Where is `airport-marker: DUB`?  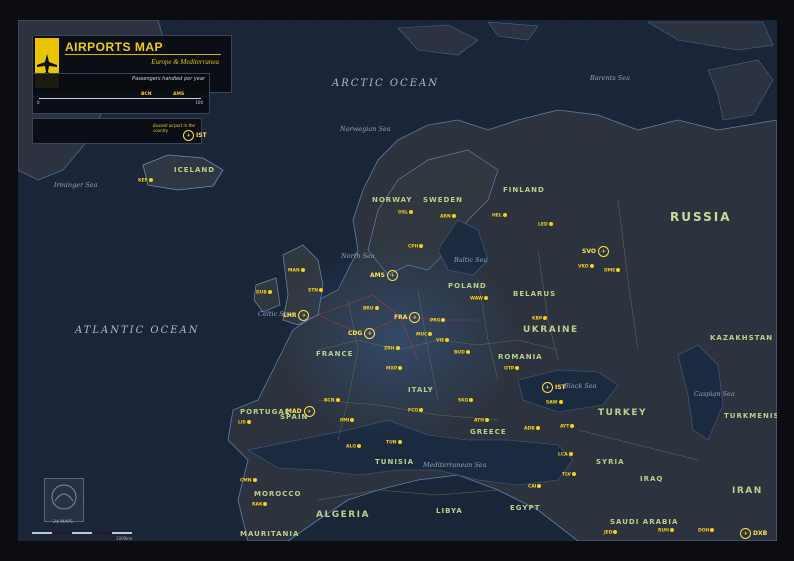
airport-marker: DUB is located at coordinates (264, 293).